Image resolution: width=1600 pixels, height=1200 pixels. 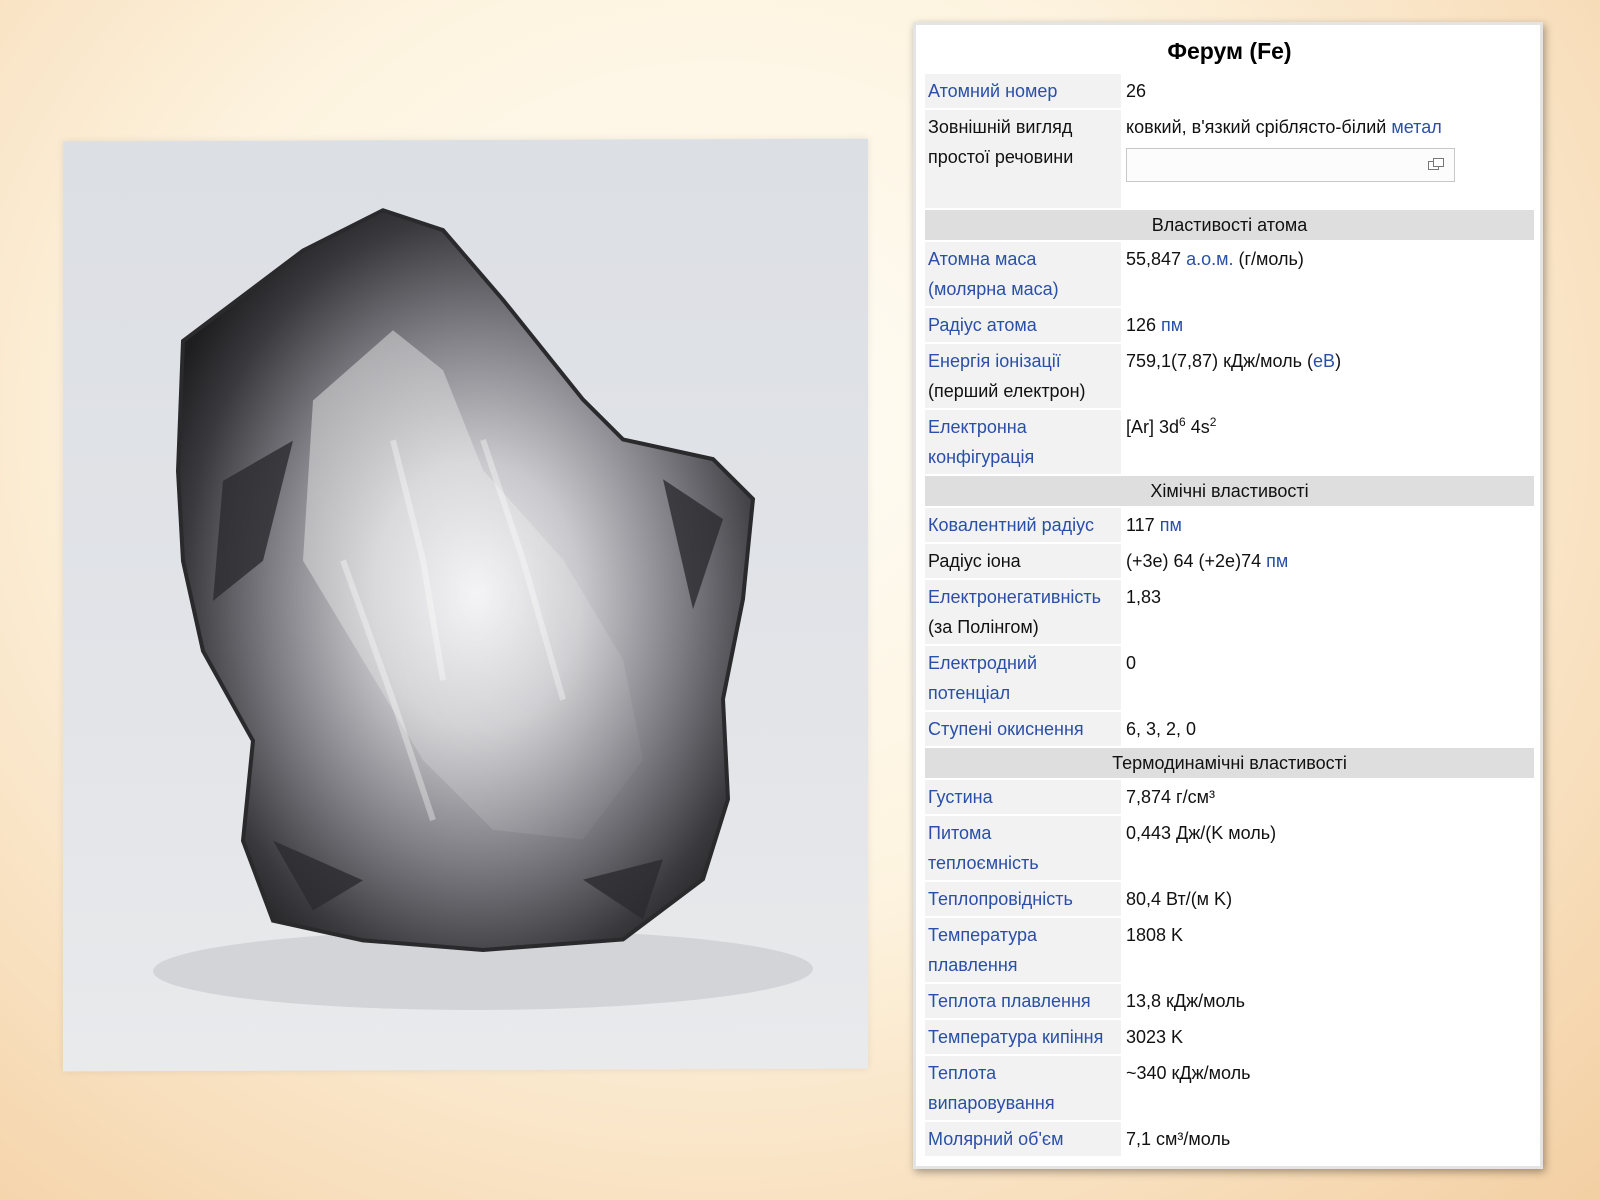 I want to click on row-covalent-radius: Ковалентний радіус 117 пм, so click(x=1229, y=525).